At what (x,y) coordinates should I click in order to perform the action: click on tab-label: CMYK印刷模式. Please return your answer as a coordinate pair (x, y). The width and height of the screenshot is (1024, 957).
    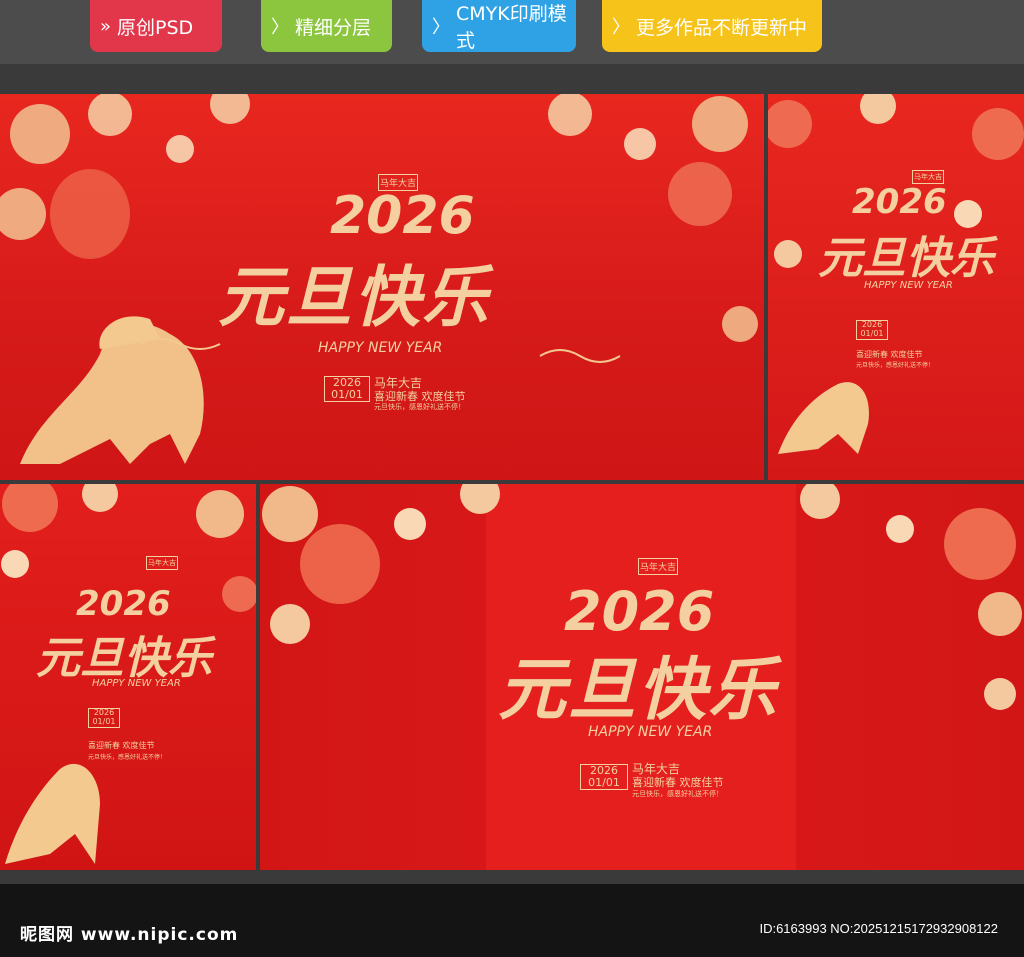
    Looking at the image, I should click on (511, 27).